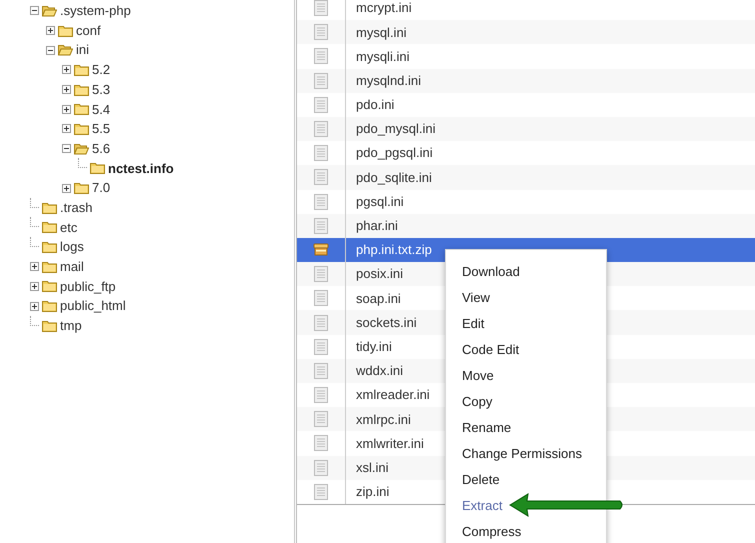 The image size is (755, 543). Describe the element at coordinates (374, 105) in the screenshot. I see `file-name: pdo.ini` at that location.